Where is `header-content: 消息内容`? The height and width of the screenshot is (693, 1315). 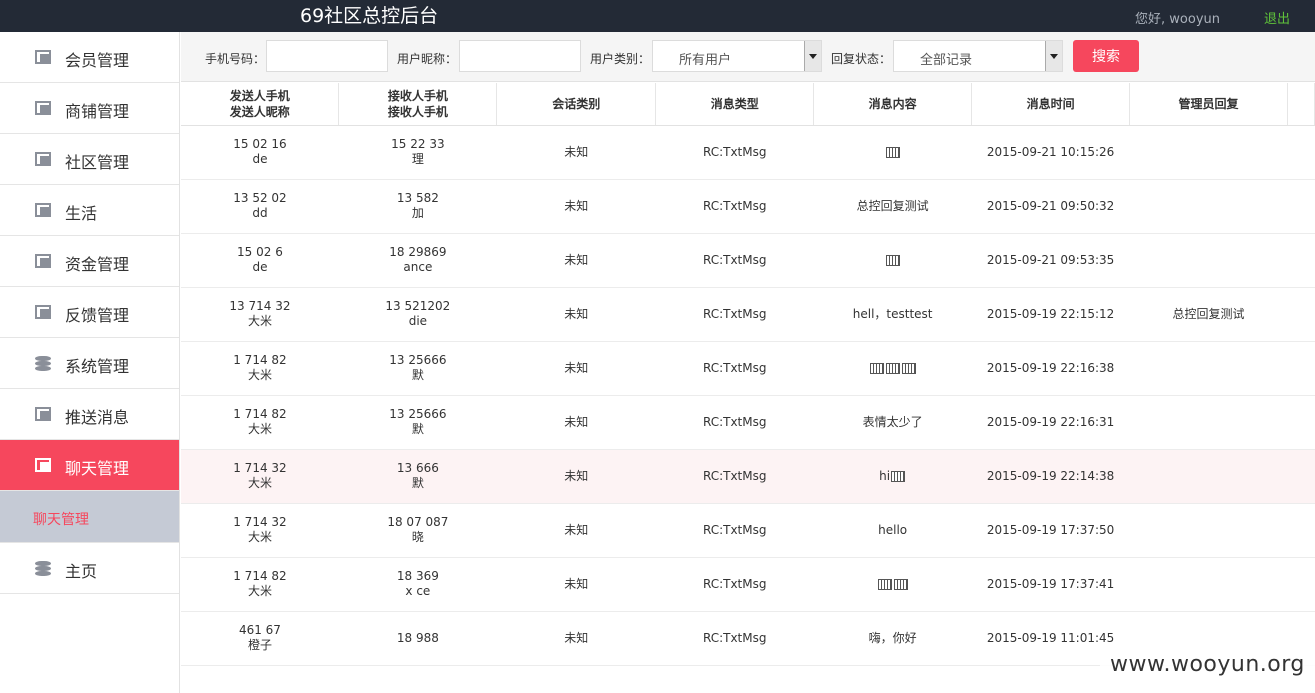 header-content: 消息内容 is located at coordinates (893, 104).